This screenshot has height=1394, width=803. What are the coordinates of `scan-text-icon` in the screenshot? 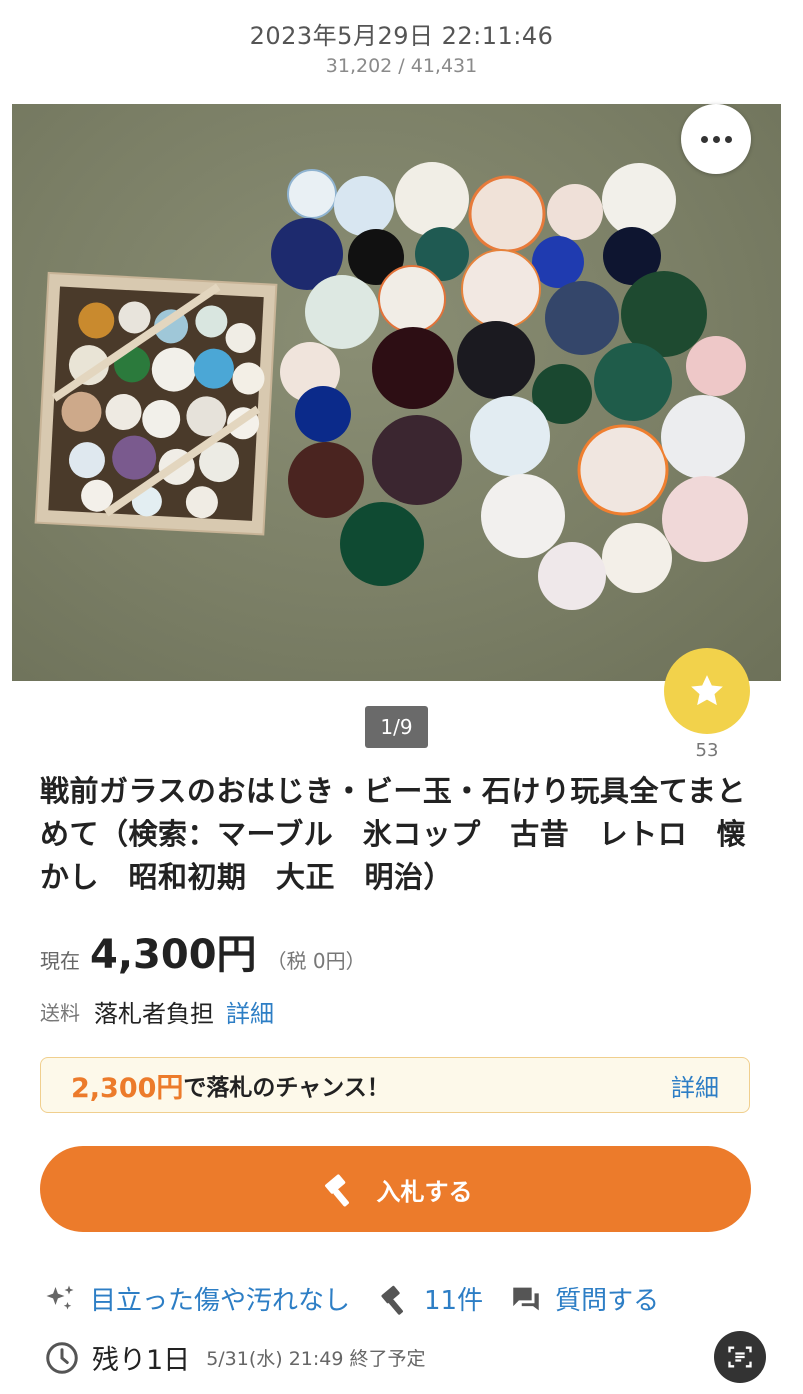 It's located at (740, 1357).